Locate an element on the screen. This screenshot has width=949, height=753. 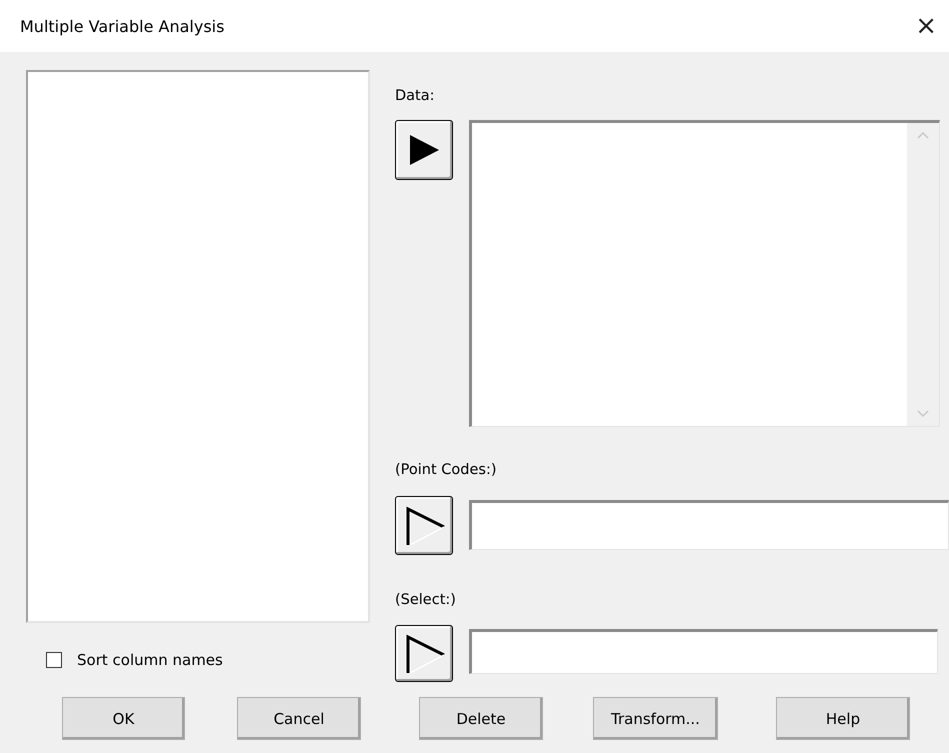
checkbox is located at coordinates (54, 660).